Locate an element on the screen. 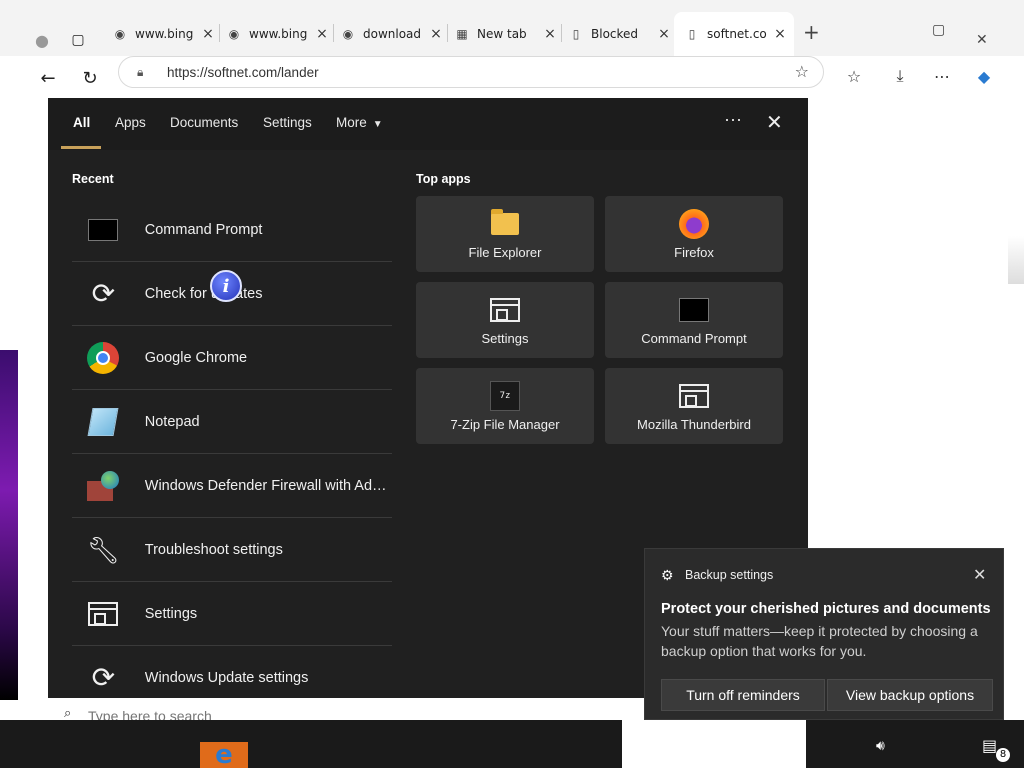 The width and height of the screenshot is (1024, 770). chrome-icon is located at coordinates (103, 358).